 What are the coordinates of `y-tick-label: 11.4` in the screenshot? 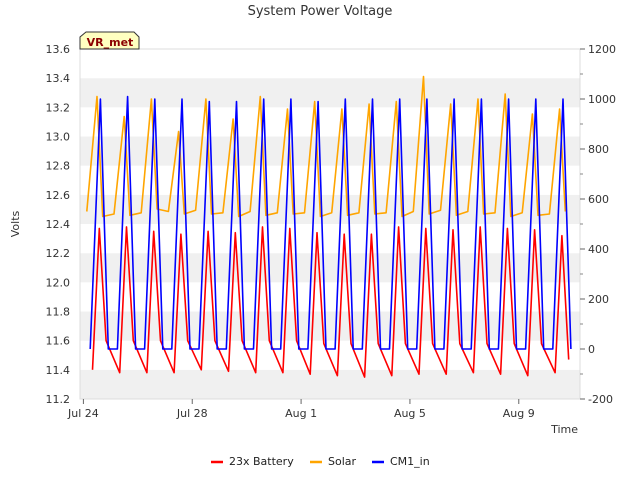 It's located at (58, 370).